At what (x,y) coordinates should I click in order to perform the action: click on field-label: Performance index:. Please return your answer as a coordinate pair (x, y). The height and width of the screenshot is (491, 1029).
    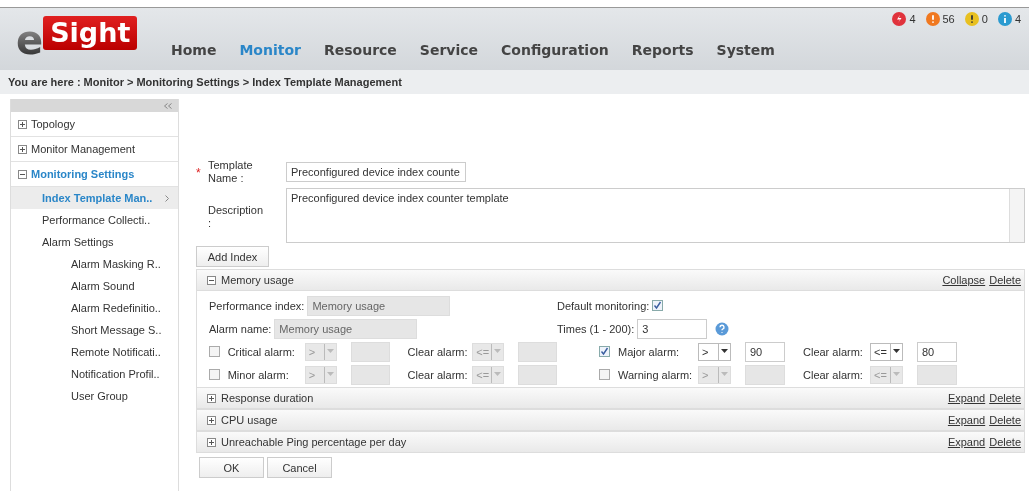
    Looking at the image, I should click on (257, 305).